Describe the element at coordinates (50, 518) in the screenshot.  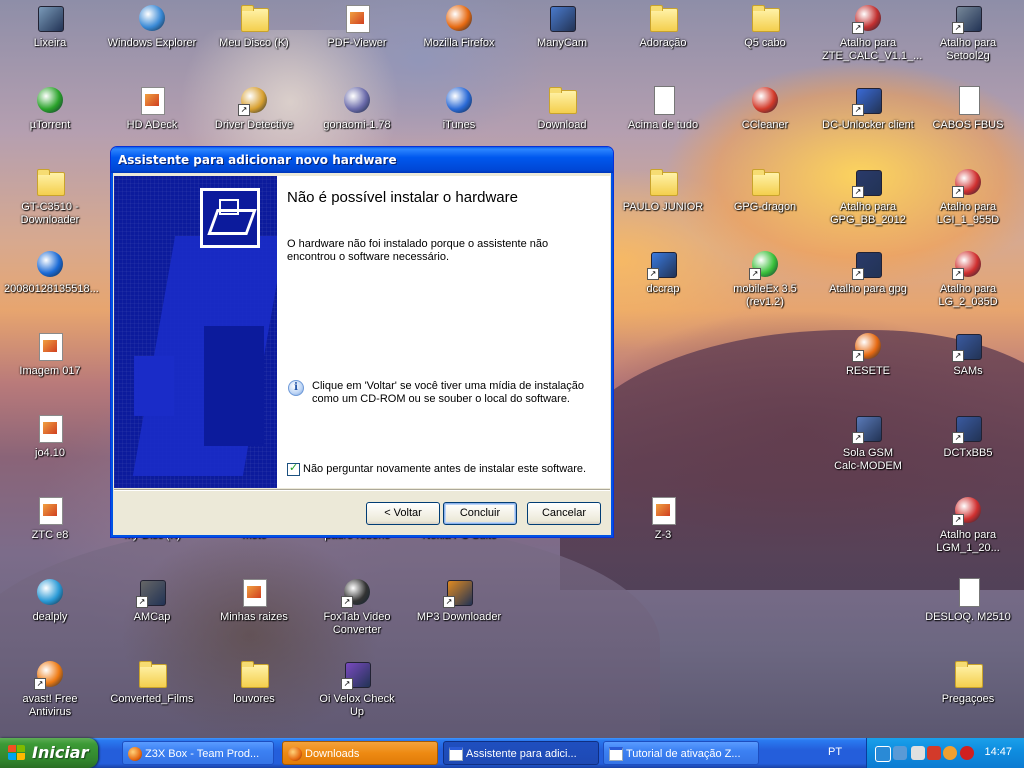
I see `desktop-icon: ZTC e8` at that location.